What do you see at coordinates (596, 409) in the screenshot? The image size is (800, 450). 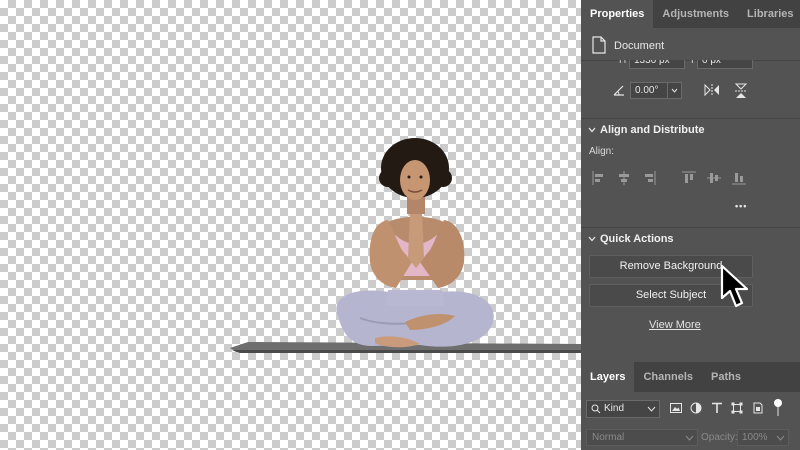 I see `search-icon` at bounding box center [596, 409].